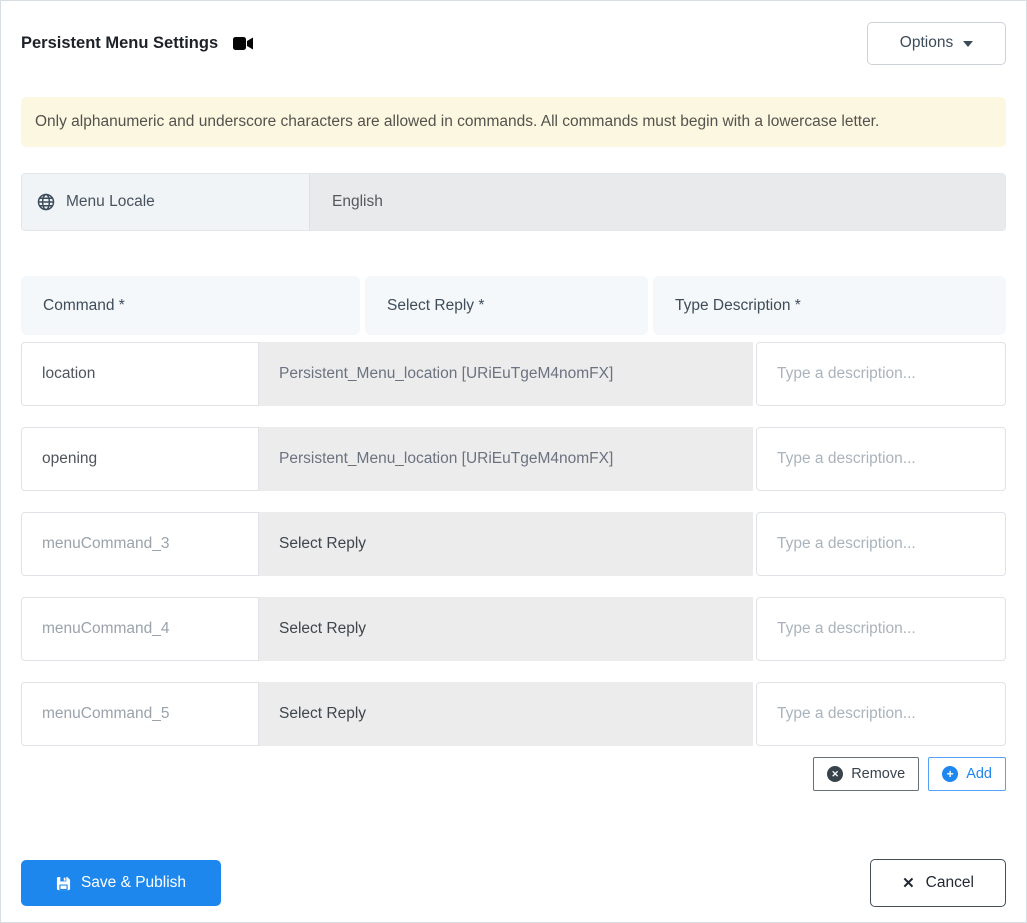  I want to click on menu-locale-label-cell: Menu Locale, so click(166, 202).